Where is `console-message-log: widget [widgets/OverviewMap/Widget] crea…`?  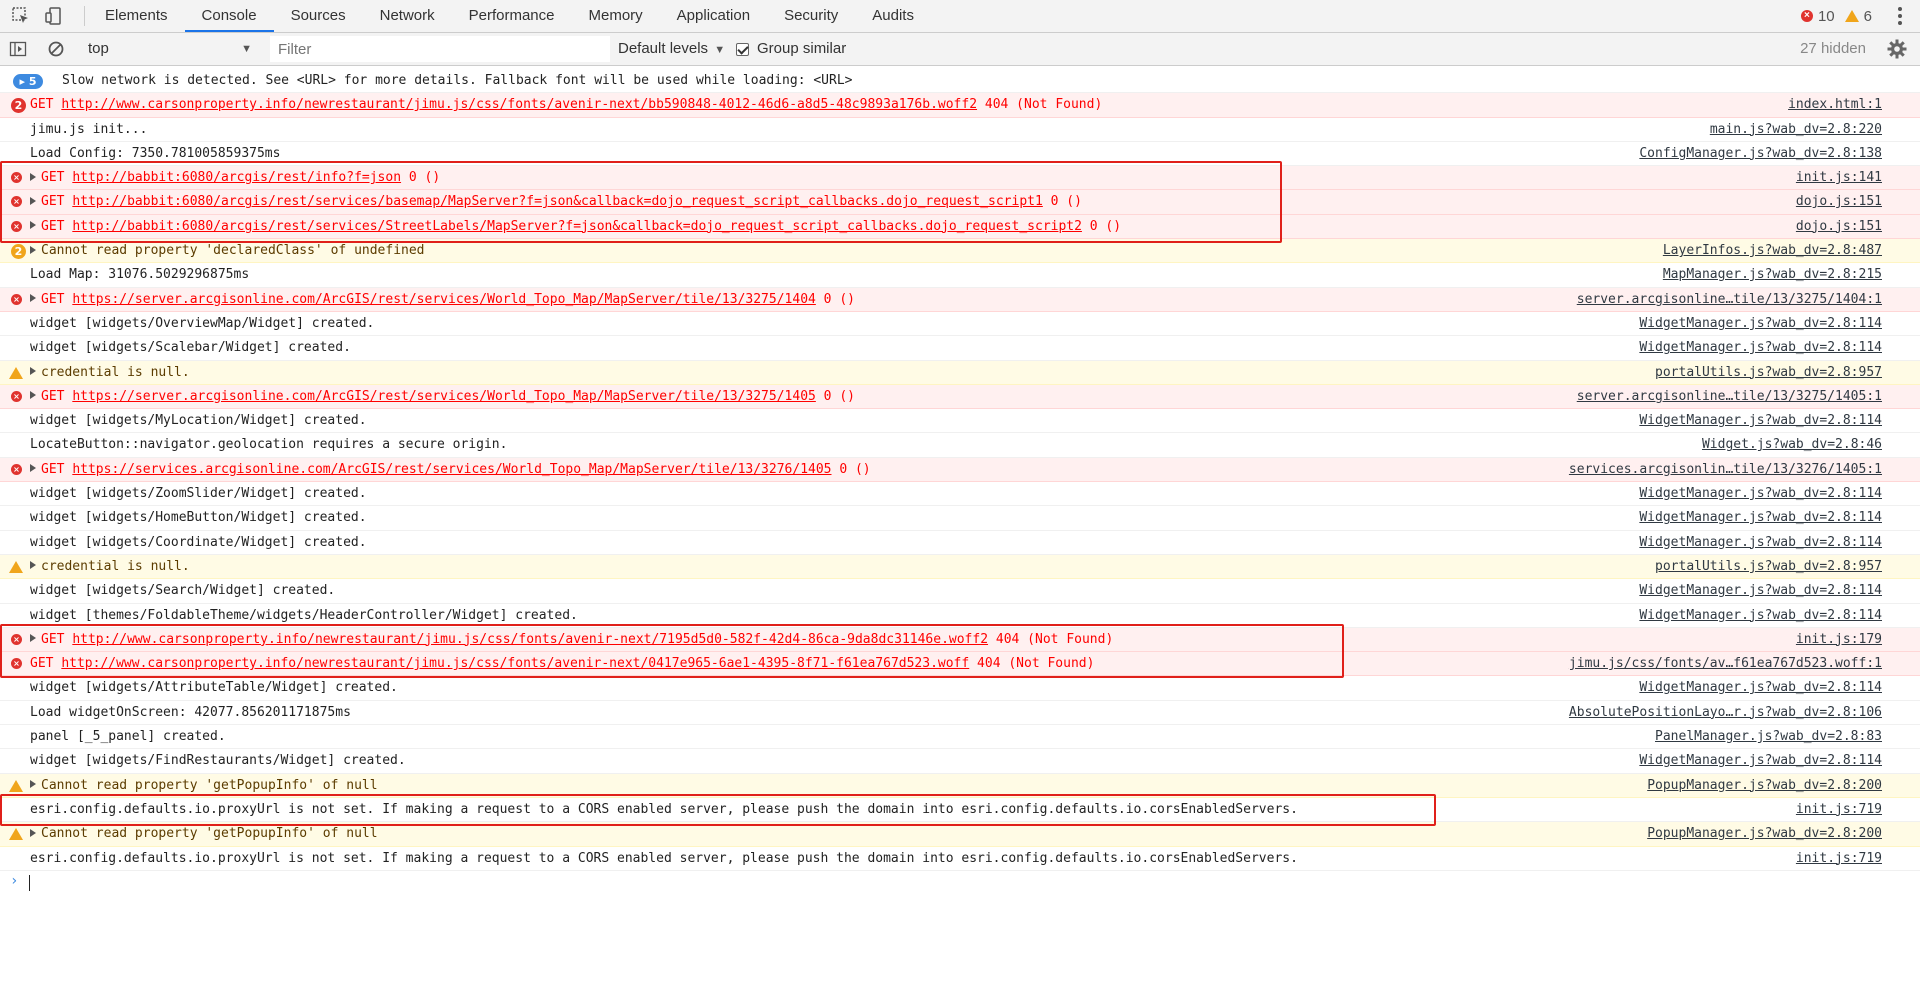
console-message-log: widget [widgets/OverviewMap/Widget] crea… is located at coordinates (960, 324).